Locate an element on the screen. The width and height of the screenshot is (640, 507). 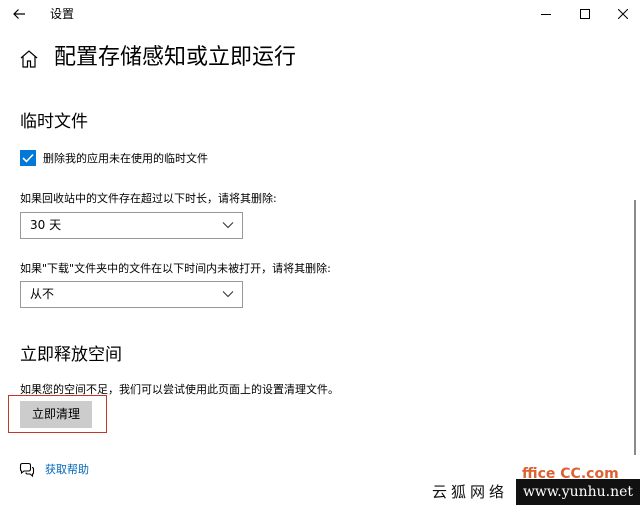
watermark-cn-text: 云狐网络 is located at coordinates (473, 492).